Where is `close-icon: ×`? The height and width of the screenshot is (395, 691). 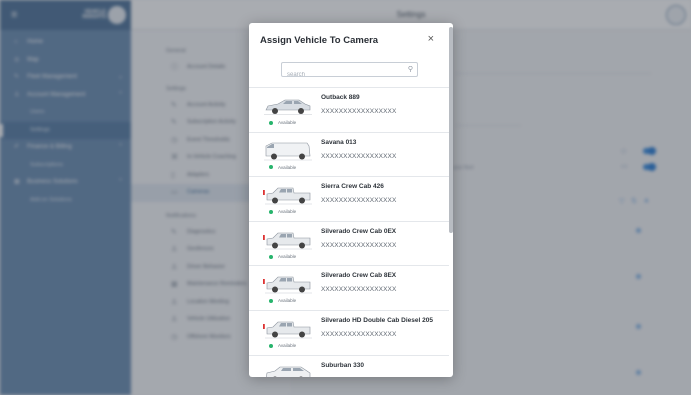 close-icon: × is located at coordinates (431, 39).